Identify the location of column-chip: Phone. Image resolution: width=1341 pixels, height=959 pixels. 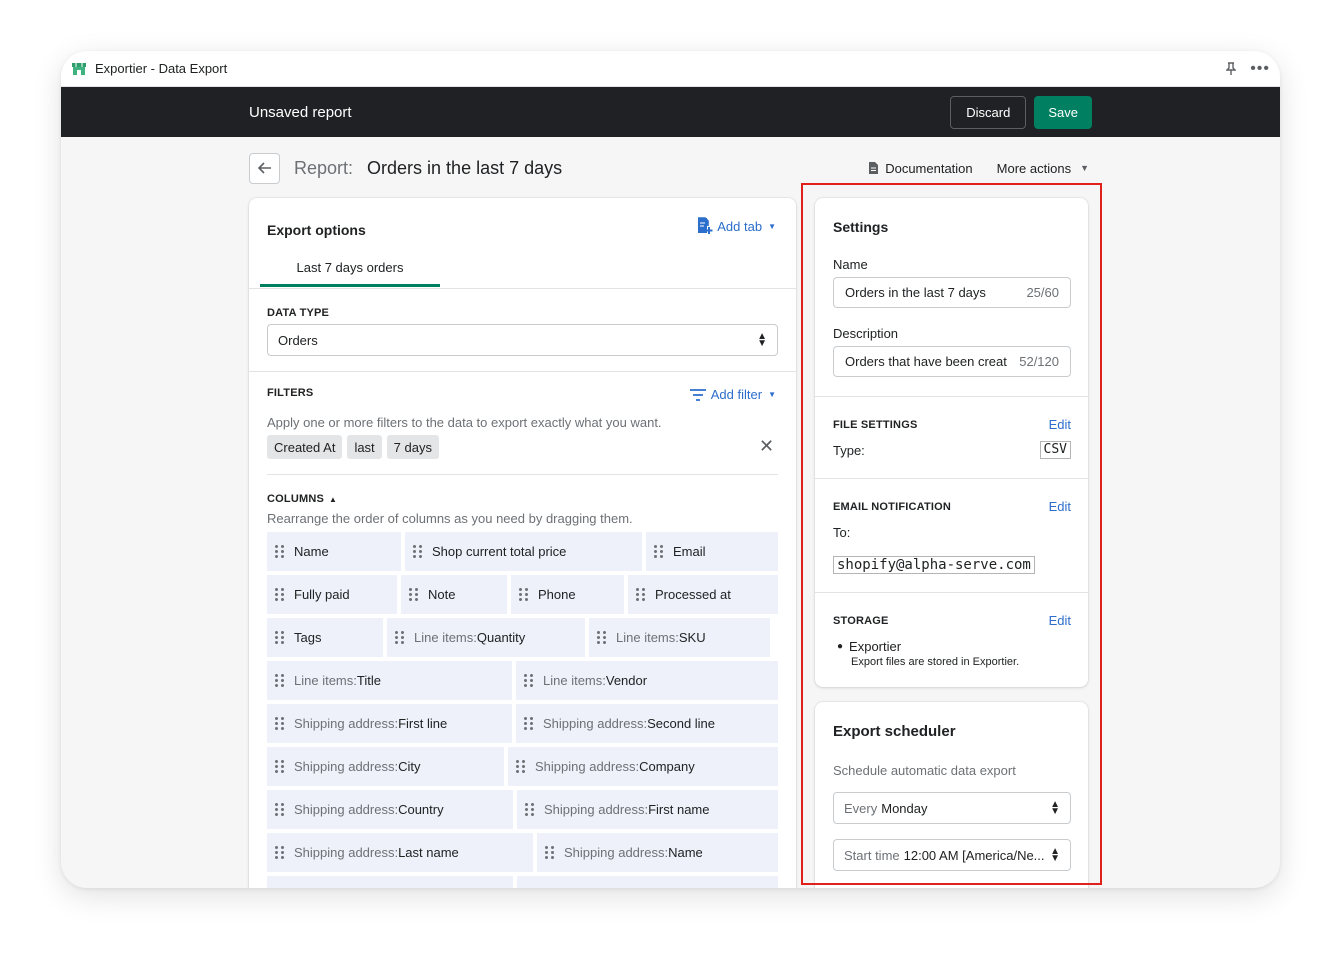
(567, 594).